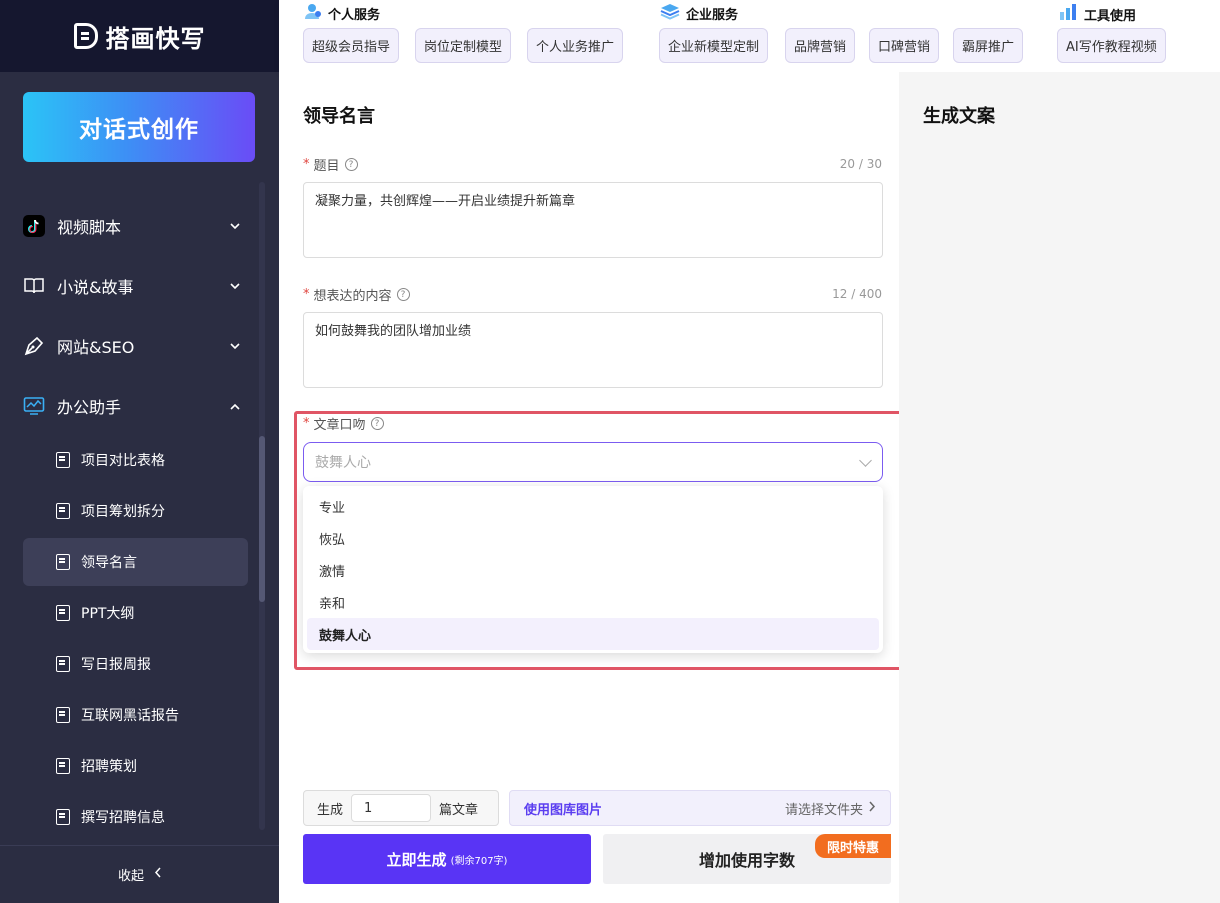  What do you see at coordinates (593, 506) in the screenshot?
I see `tone-option-professional: 专业` at bounding box center [593, 506].